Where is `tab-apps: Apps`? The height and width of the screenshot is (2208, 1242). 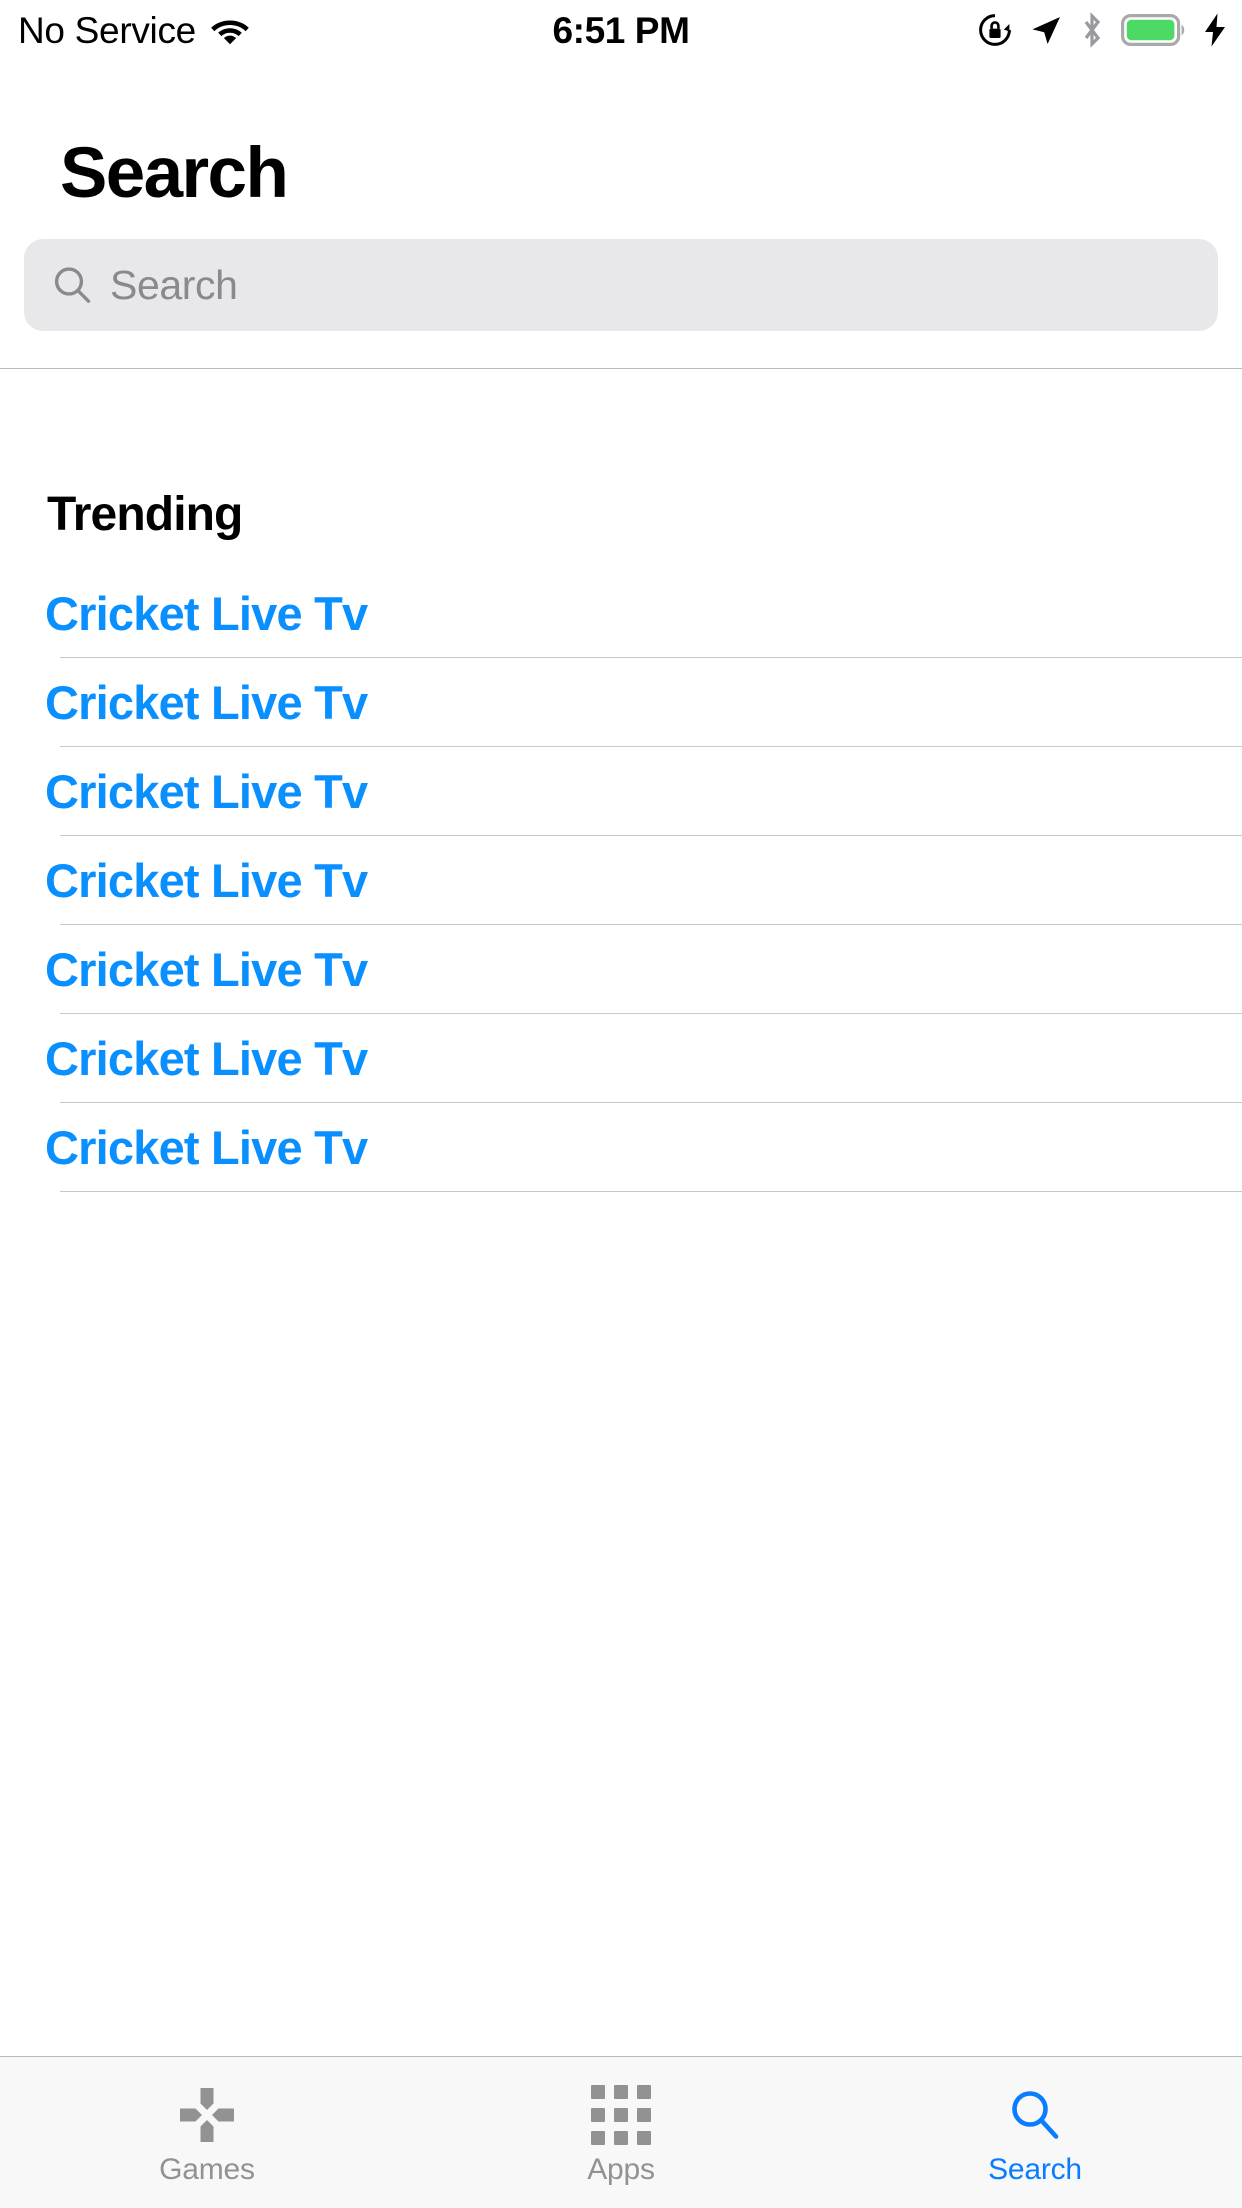 tab-apps: Apps is located at coordinates (621, 2132).